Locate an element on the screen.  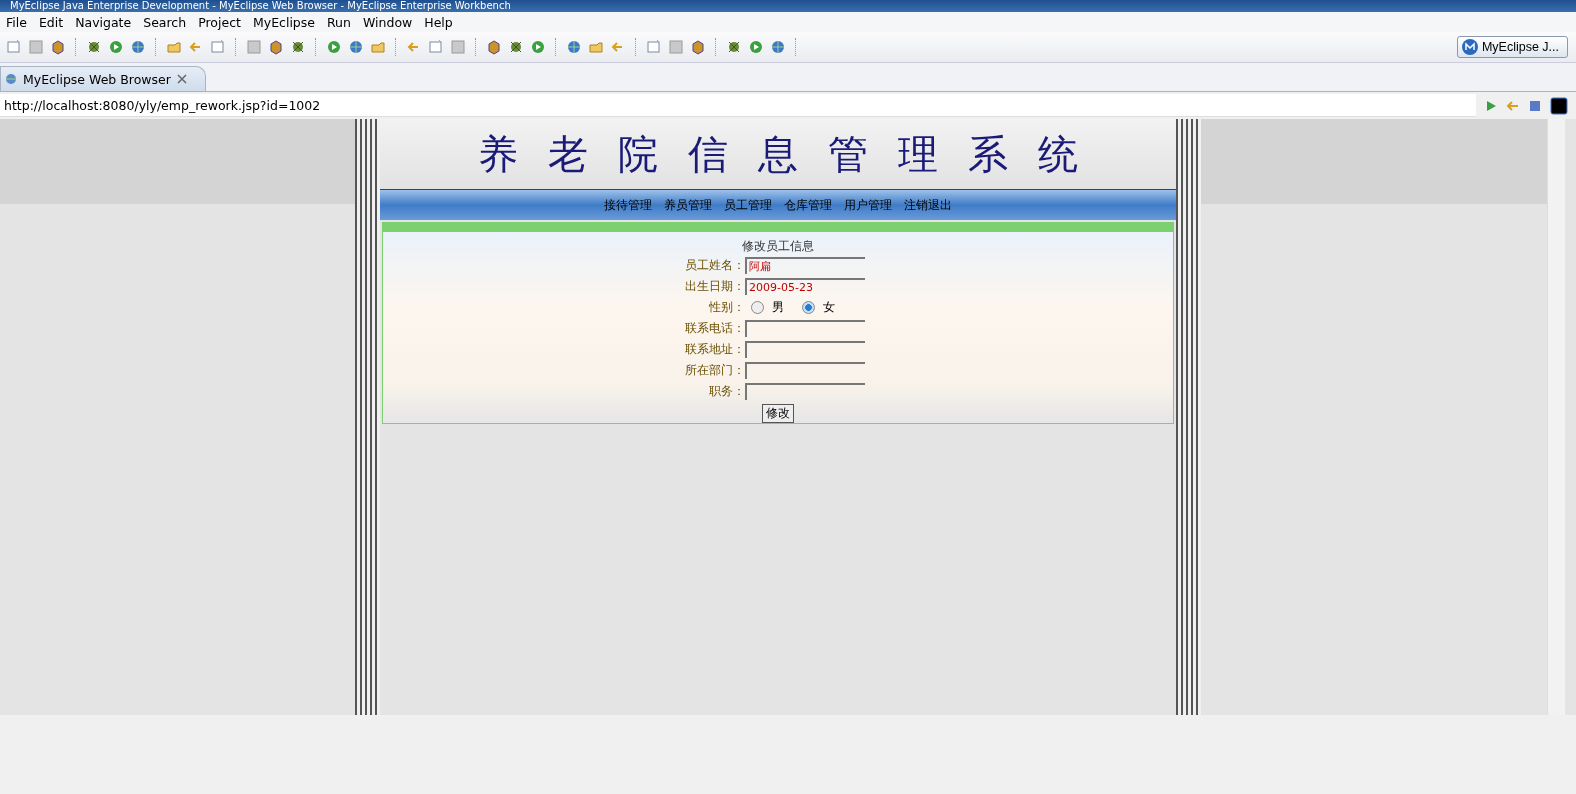
nav-link: 养员管理 is located at coordinates (688, 205).